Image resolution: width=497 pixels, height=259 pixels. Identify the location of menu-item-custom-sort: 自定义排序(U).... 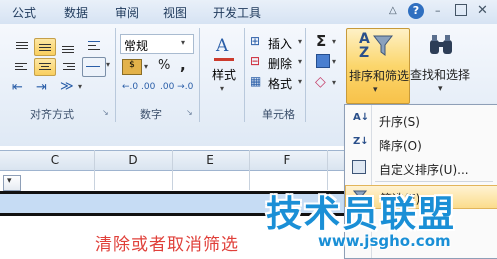
(421, 168).